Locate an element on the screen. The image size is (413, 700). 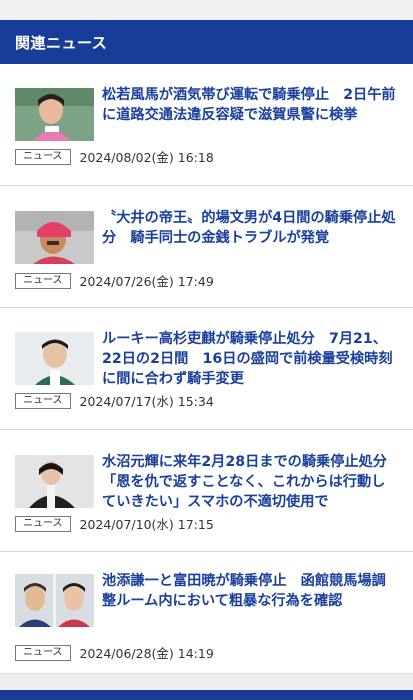
news-title: 池添謙一と富田暁が騎乗停止 函館競馬場調整ルーム内において粗暴な行為を確認 is located at coordinates (250, 591).